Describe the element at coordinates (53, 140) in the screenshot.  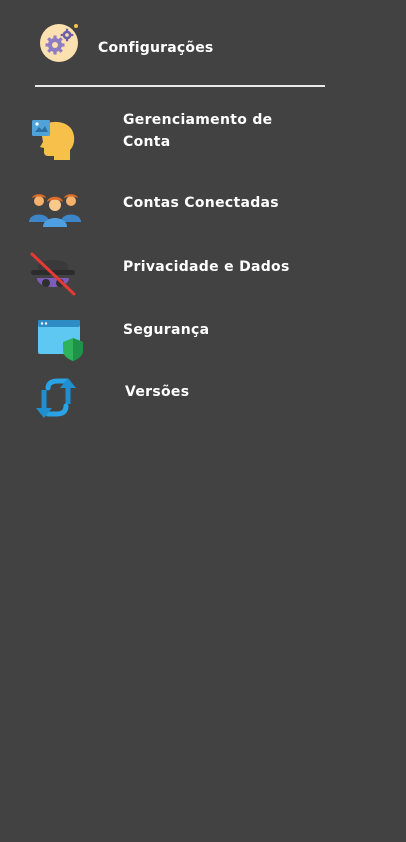
I see `account-profile-head-icon` at that location.